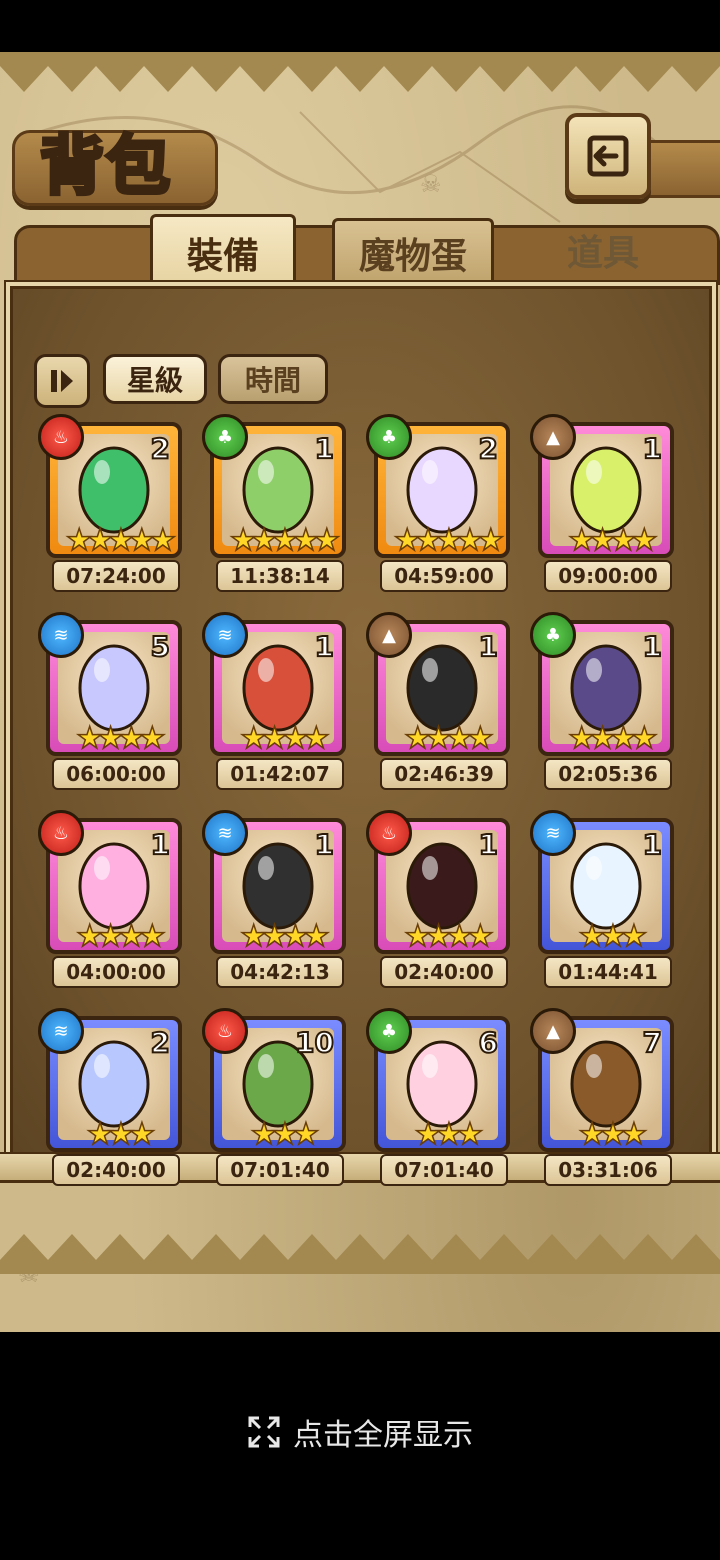 The image size is (720, 1560). I want to click on egg-card: 1 ★★★★ ♣ 02:05:36, so click(602, 701).